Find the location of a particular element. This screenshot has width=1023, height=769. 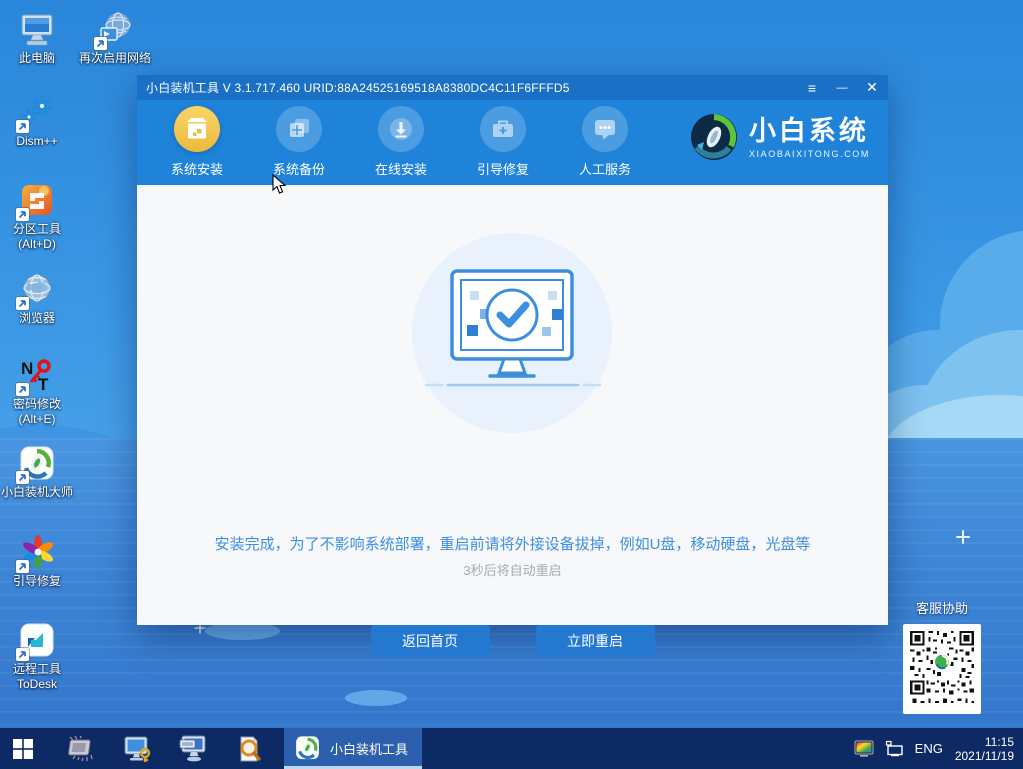

pinwheel-icon is located at coordinates (36, 554).